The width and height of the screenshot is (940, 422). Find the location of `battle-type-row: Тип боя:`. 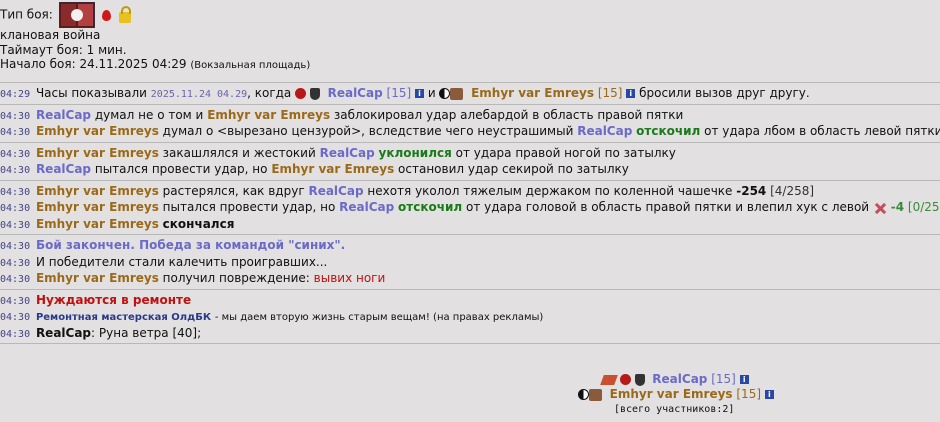

battle-type-row: Тип боя: is located at coordinates (155, 15).